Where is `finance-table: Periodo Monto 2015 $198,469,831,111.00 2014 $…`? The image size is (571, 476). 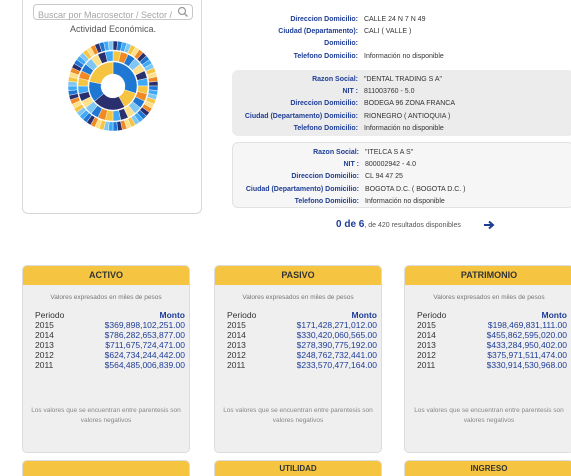
finance-table: Periodo Monto 2015 $198,469,831,111.00 2014 $… is located at coordinates (492, 340).